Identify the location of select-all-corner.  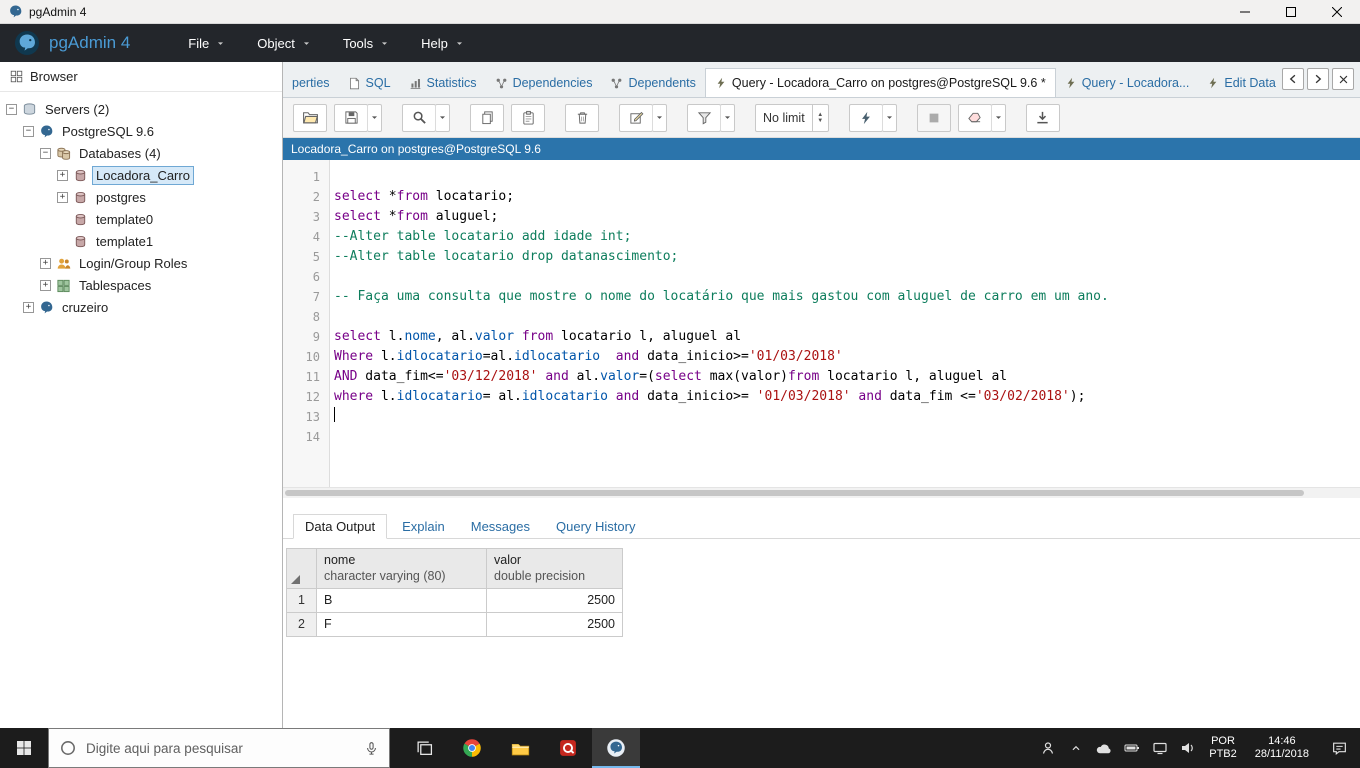
(301, 568).